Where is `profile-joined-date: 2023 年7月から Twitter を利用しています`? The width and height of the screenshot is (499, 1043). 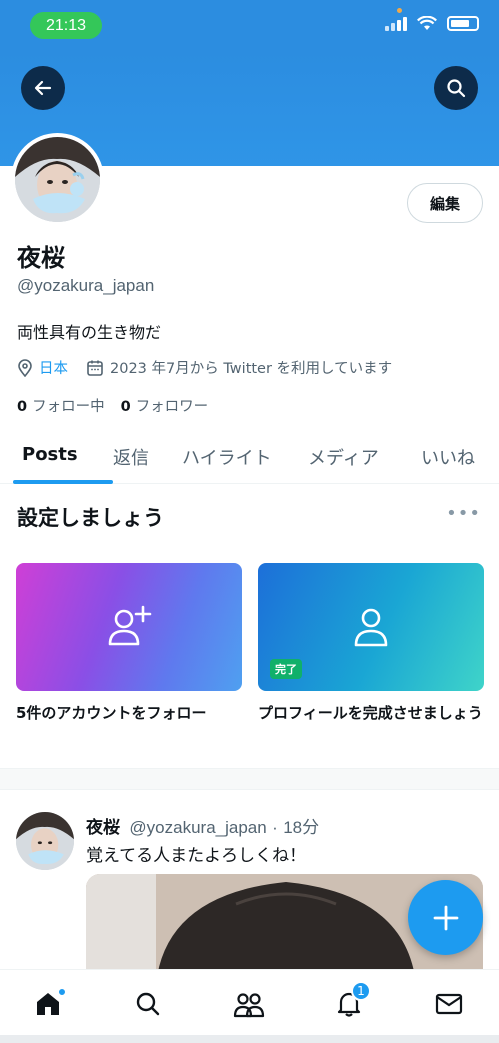
profile-joined-date: 2023 年7月から Twitter を利用しています is located at coordinates (251, 369).